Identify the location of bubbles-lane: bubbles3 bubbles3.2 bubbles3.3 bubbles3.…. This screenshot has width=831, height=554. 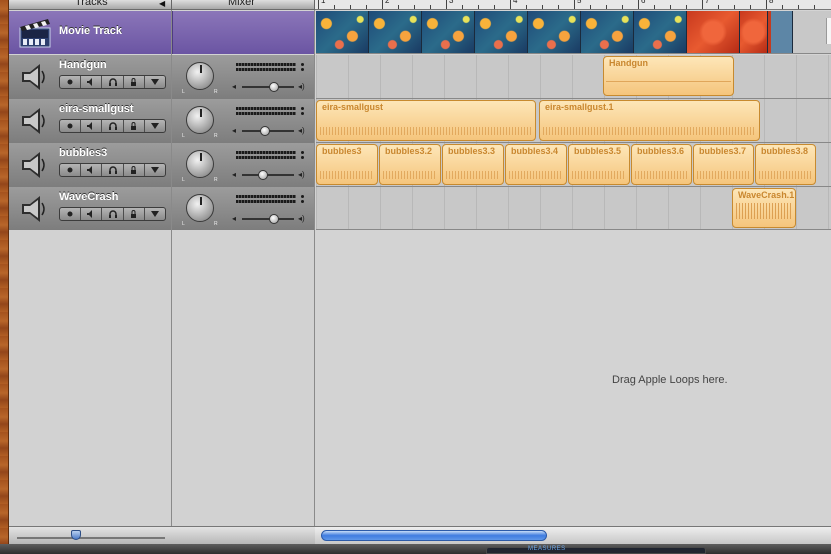
(573, 165).